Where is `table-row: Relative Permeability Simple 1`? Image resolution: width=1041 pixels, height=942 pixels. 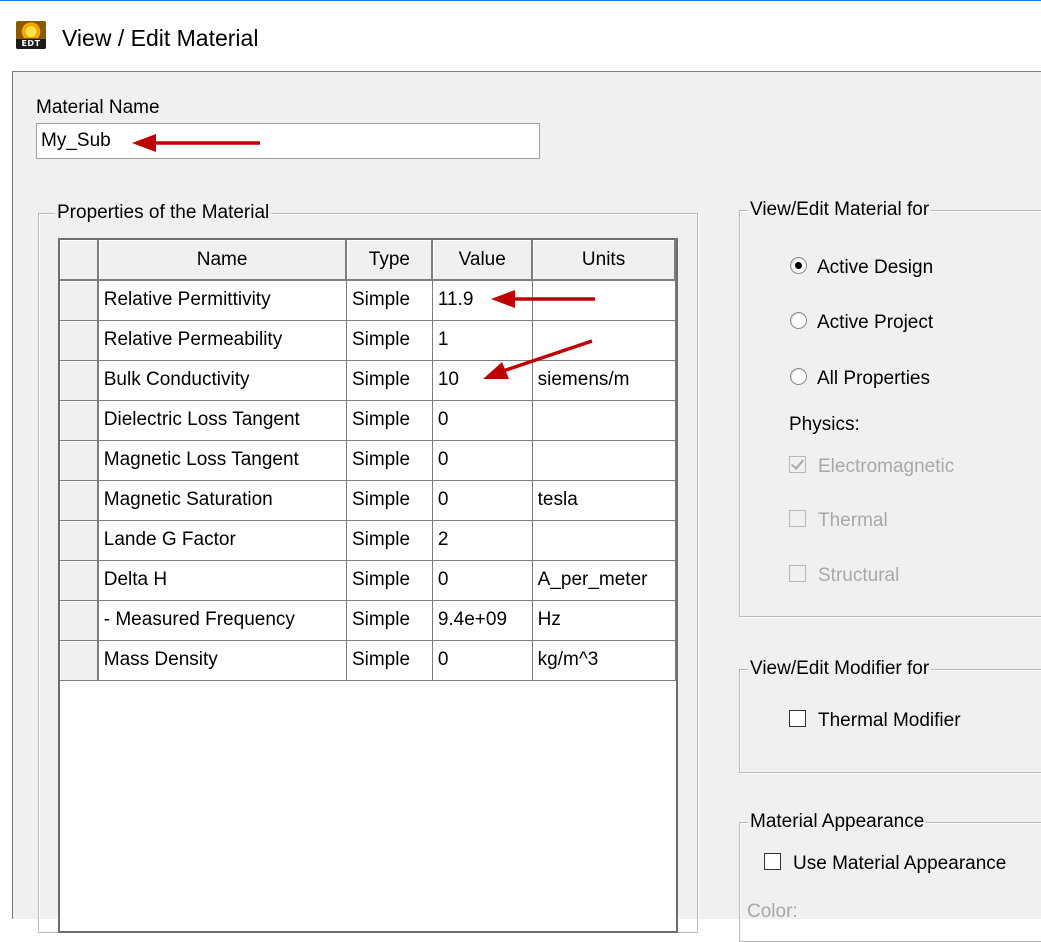
table-row: Relative Permeability Simple 1 is located at coordinates (368, 340).